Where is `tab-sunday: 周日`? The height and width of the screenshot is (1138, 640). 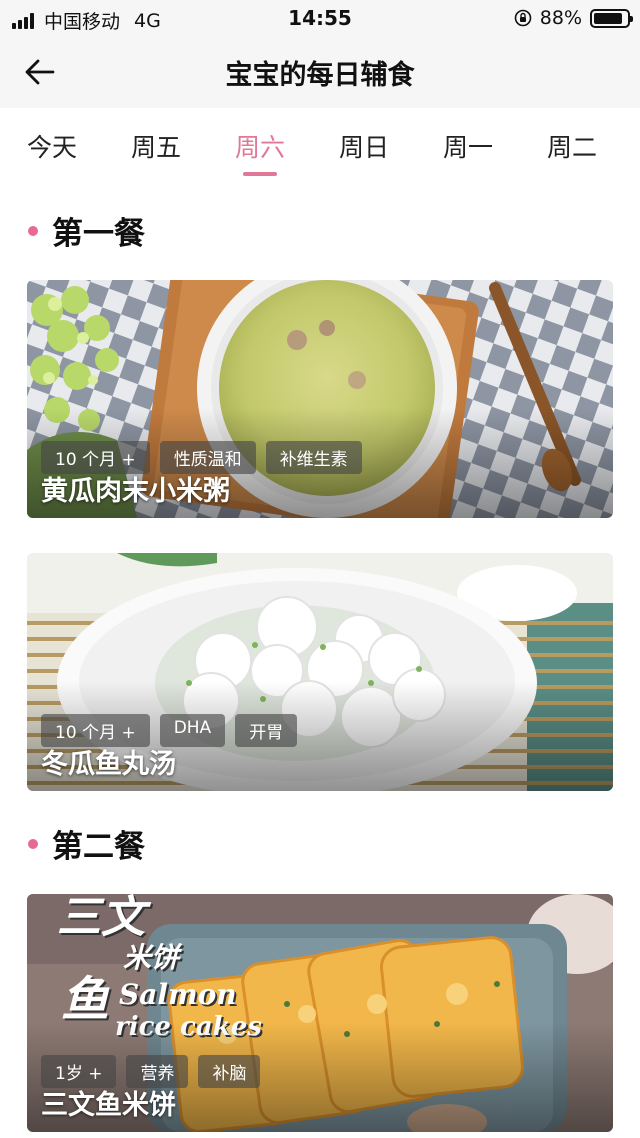
tab-sunday: 周日 is located at coordinates (364, 146).